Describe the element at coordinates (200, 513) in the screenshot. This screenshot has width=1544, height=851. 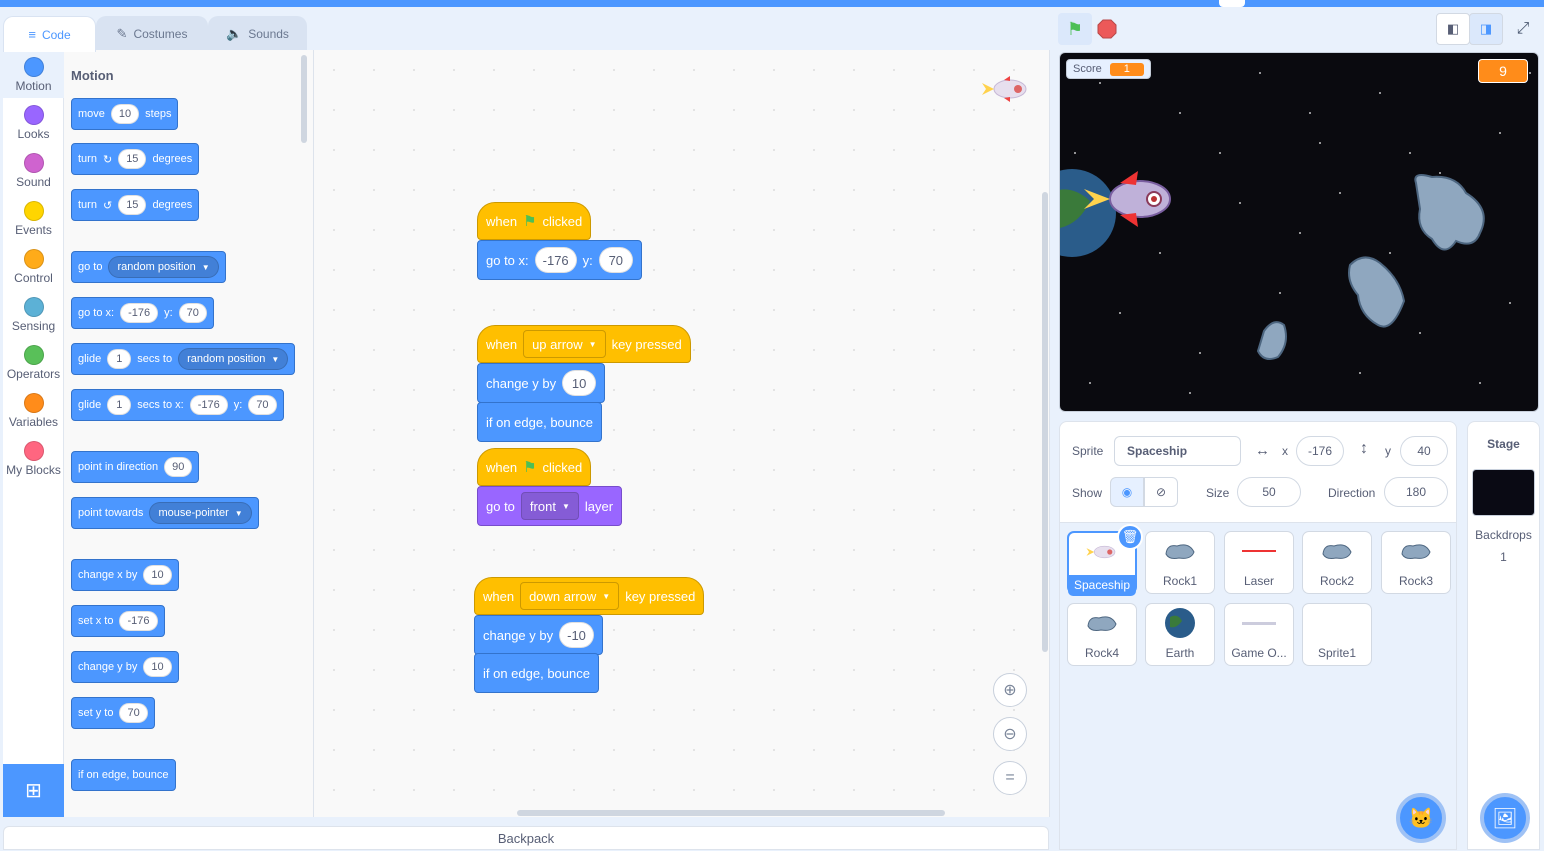
I see `target-dropdown: mouse-pointer ▼` at that location.